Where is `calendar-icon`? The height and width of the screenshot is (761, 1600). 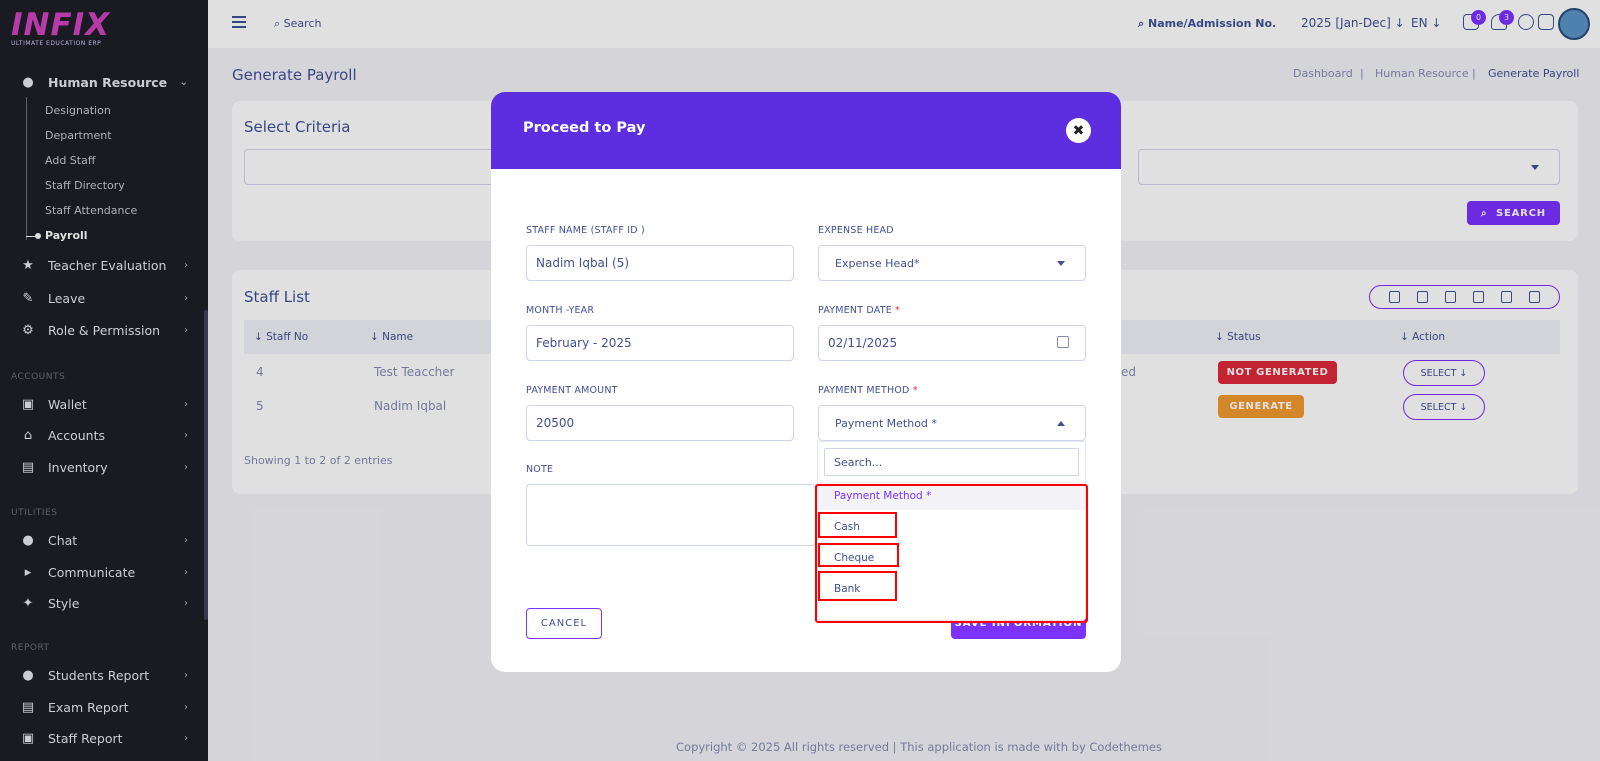 calendar-icon is located at coordinates (1063, 342).